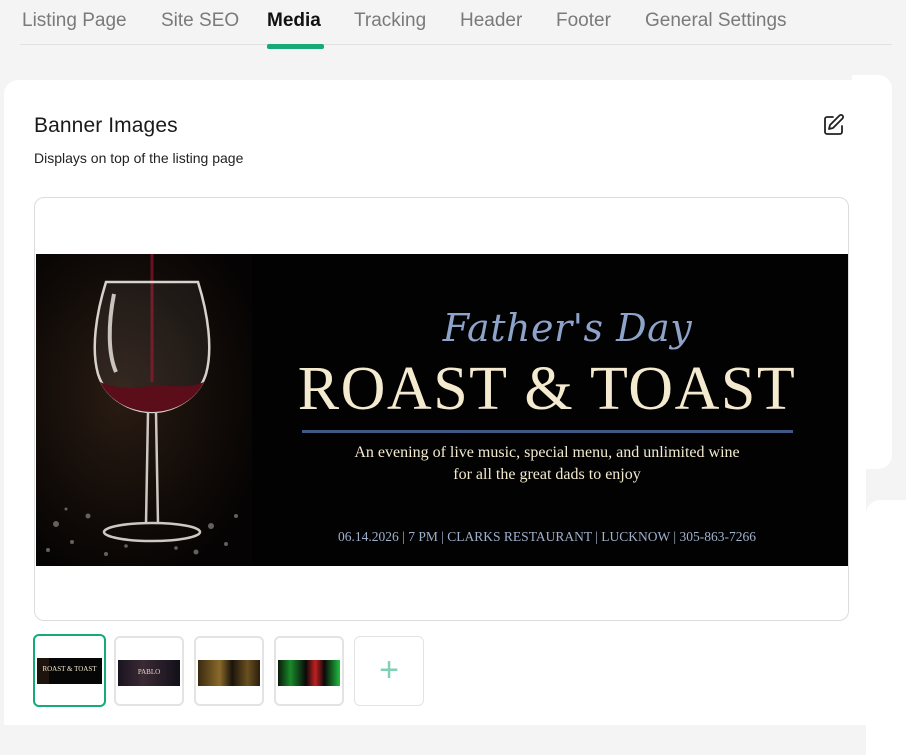 The width and height of the screenshot is (906, 755). I want to click on add-image-button: +, so click(389, 671).